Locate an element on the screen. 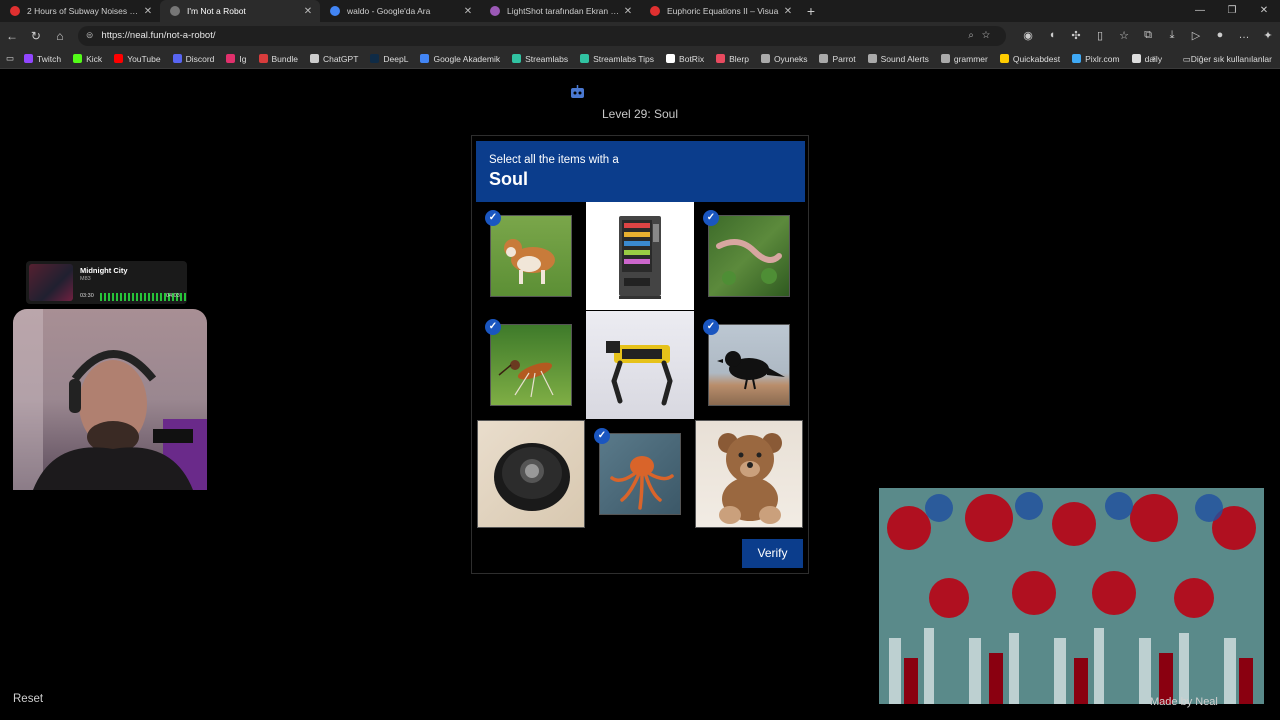 This screenshot has height=720, width=1280. close-window-icon: ✕ is located at coordinates (1264, 11).